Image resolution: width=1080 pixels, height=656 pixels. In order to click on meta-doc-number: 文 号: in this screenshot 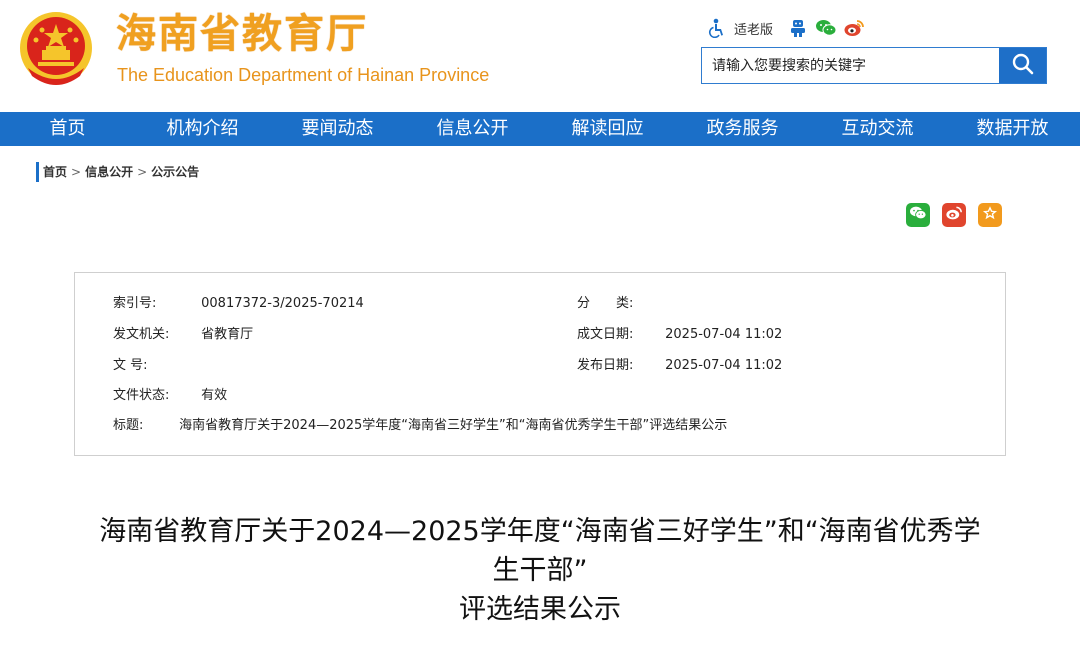, I will do `click(157, 366)`.